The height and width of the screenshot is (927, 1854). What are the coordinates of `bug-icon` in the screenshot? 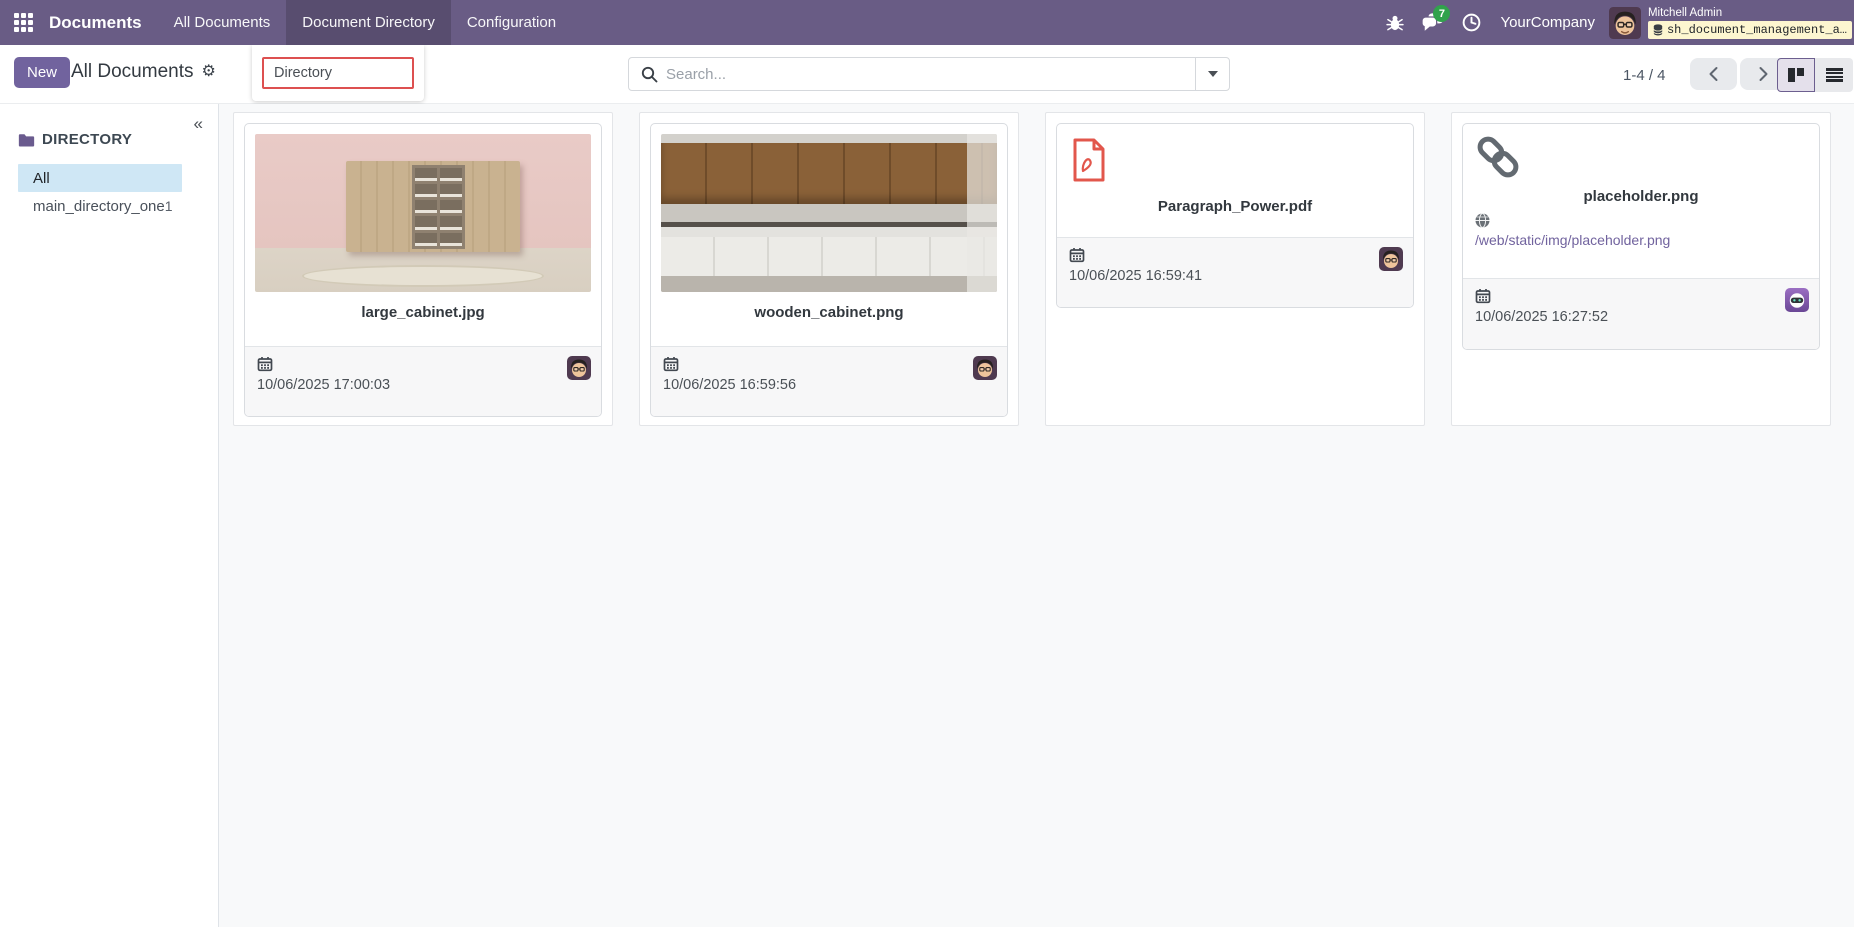 It's located at (1395, 22).